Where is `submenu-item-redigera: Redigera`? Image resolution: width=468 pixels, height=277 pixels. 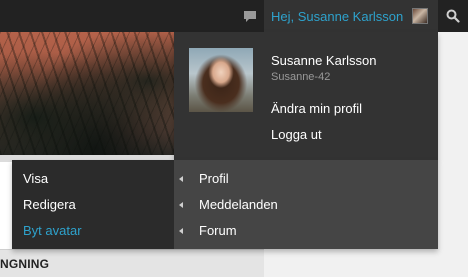 submenu-item-redigera: Redigera is located at coordinates (49, 204).